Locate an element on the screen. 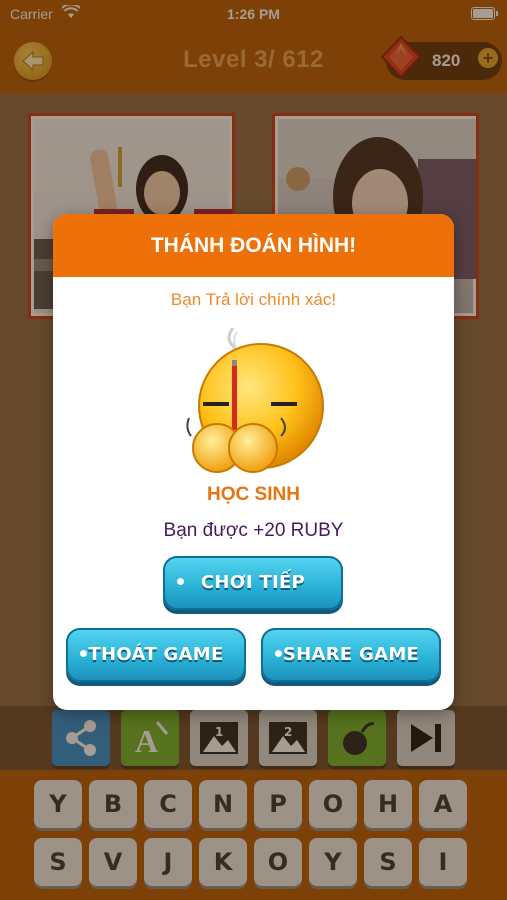 The image size is (507, 900). quit-game-label: THOÁT GAME is located at coordinates (156, 654).